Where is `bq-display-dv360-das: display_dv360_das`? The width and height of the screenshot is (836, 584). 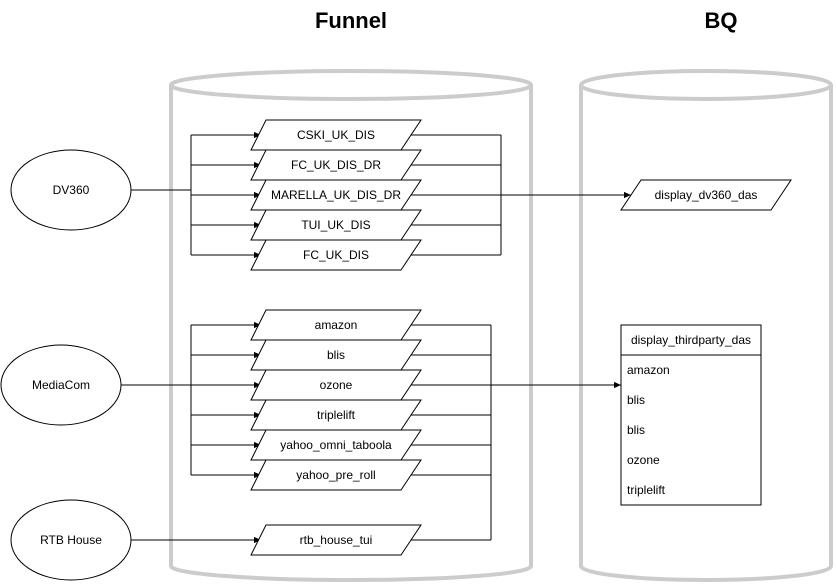 bq-display-dv360-das: display_dv360_das is located at coordinates (706, 195).